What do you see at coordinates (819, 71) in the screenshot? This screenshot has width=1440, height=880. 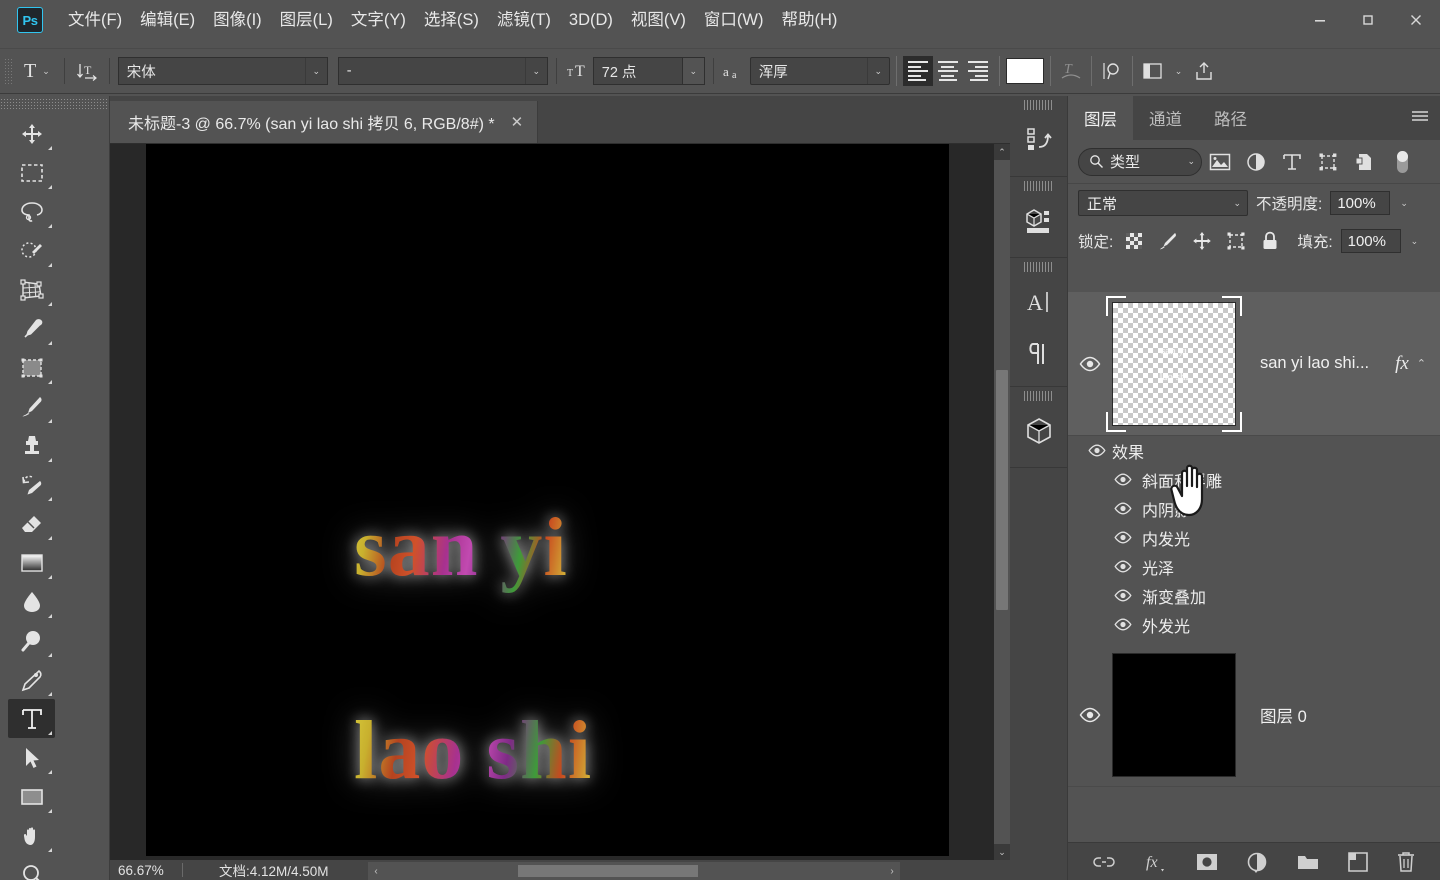 I see `antialias-select: 浑厚 ⌄` at bounding box center [819, 71].